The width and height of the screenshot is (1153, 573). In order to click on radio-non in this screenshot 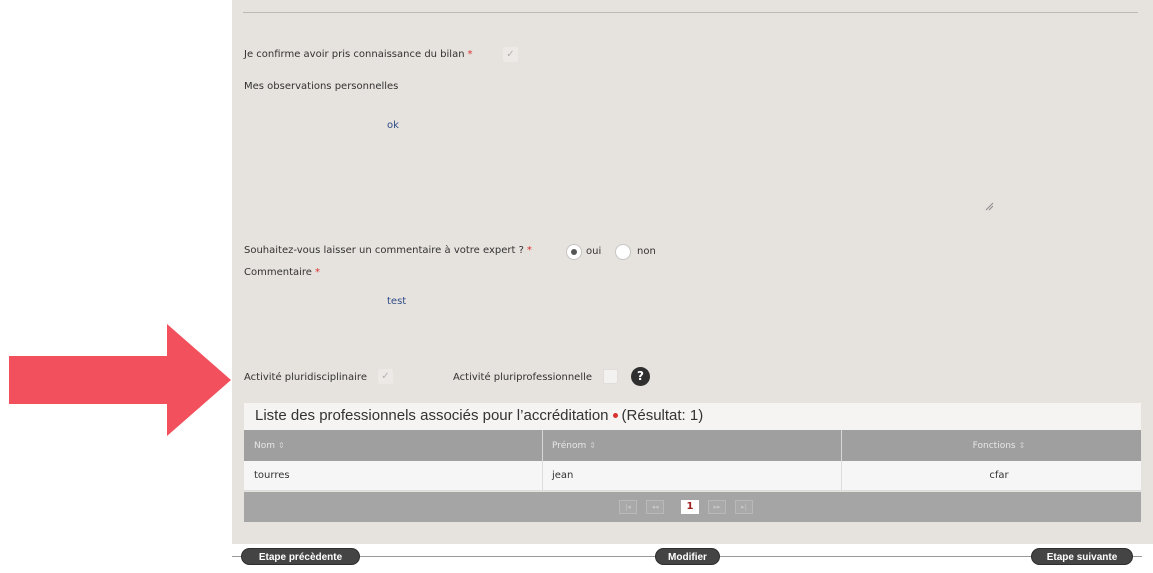, I will do `click(623, 252)`.